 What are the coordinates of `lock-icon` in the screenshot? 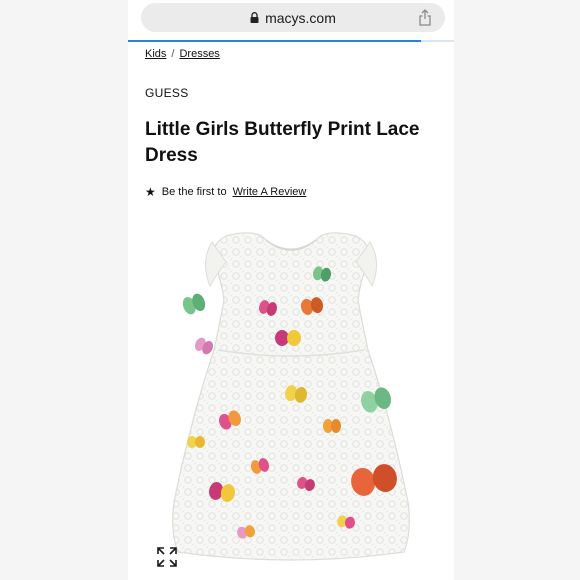 It's located at (254, 17).